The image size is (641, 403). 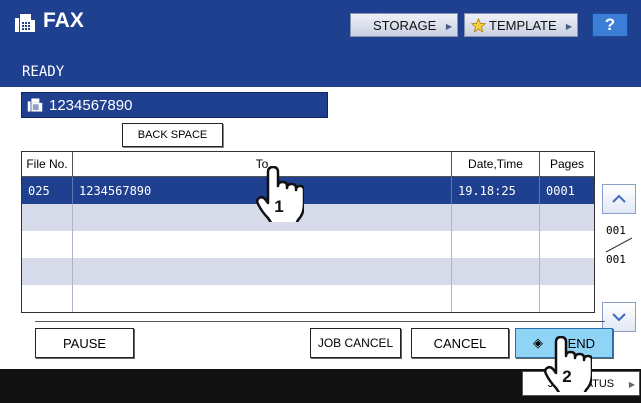 What do you see at coordinates (279, 194) in the screenshot?
I see `pointing-hand-icon: 1` at bounding box center [279, 194].